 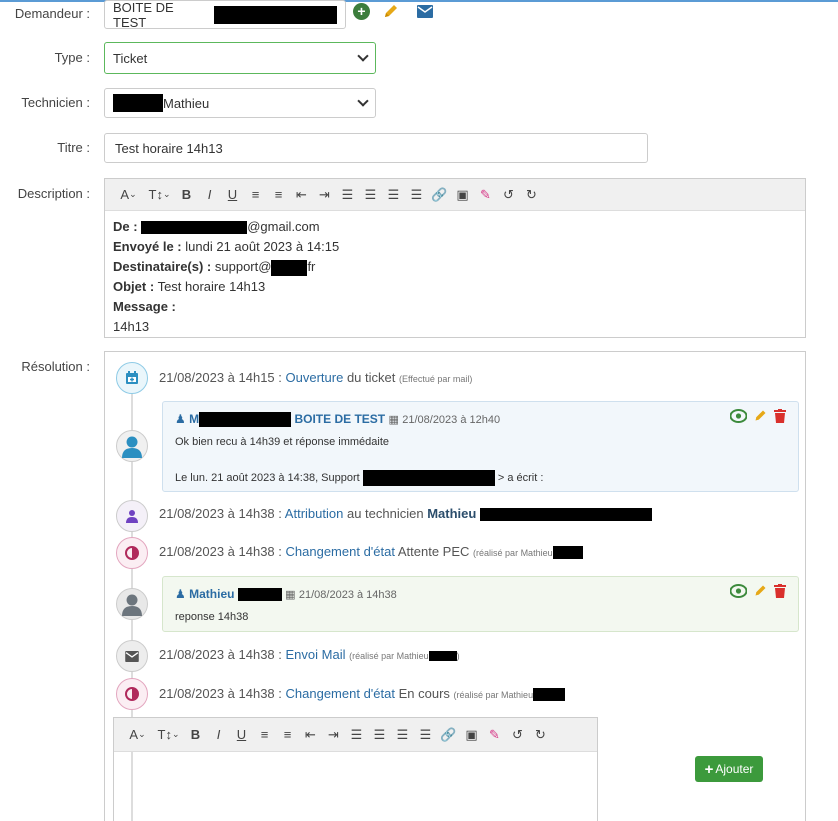 What do you see at coordinates (391, 12) in the screenshot?
I see `edit-requester-icon` at bounding box center [391, 12].